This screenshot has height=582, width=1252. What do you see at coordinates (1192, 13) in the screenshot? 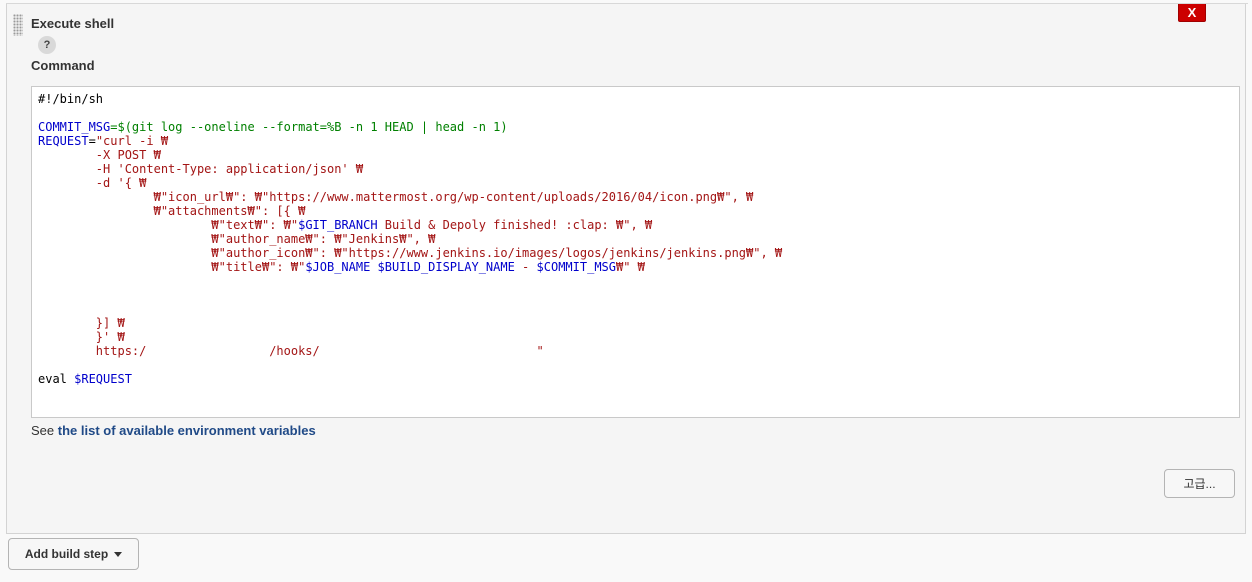
I see `delete-step-button: X` at bounding box center [1192, 13].